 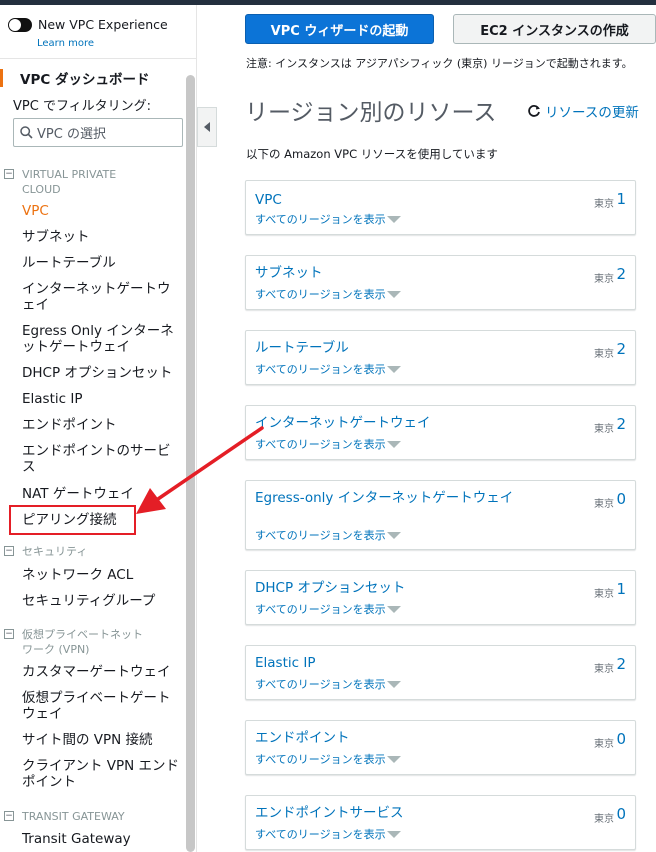 I want to click on refresh-resources-link: リソースの更新, so click(x=583, y=111).